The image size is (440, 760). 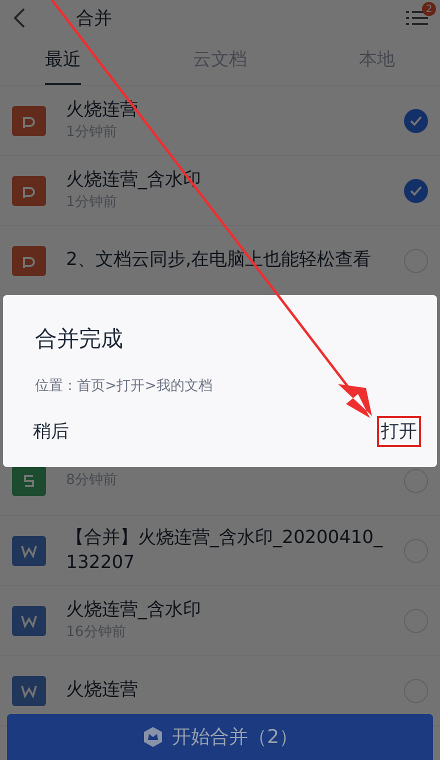 What do you see at coordinates (79, 340) in the screenshot?
I see `dialog-title: 合并完成` at bounding box center [79, 340].